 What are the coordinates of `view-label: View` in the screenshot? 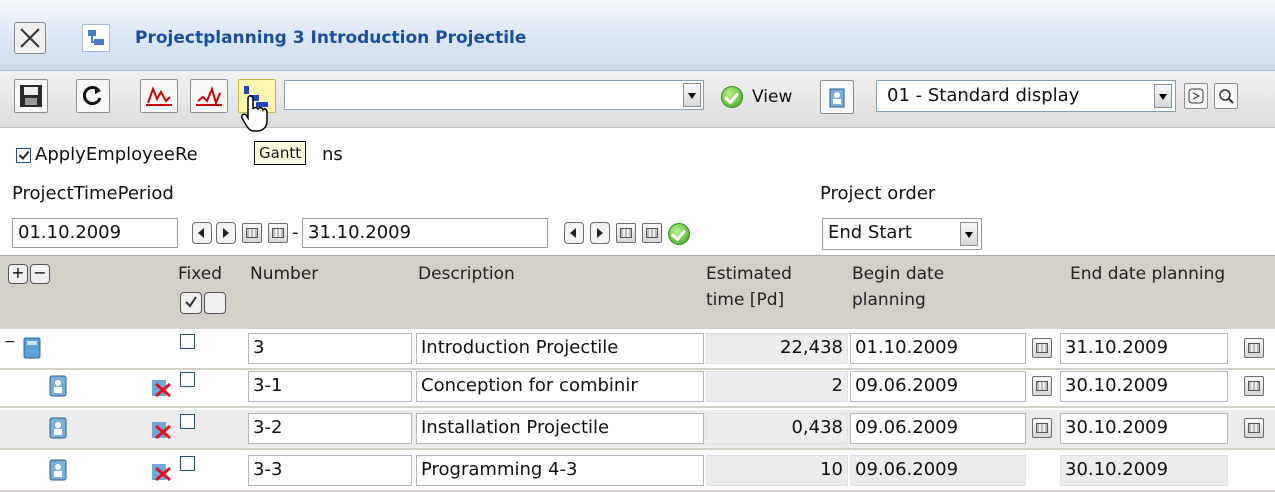 It's located at (772, 97).